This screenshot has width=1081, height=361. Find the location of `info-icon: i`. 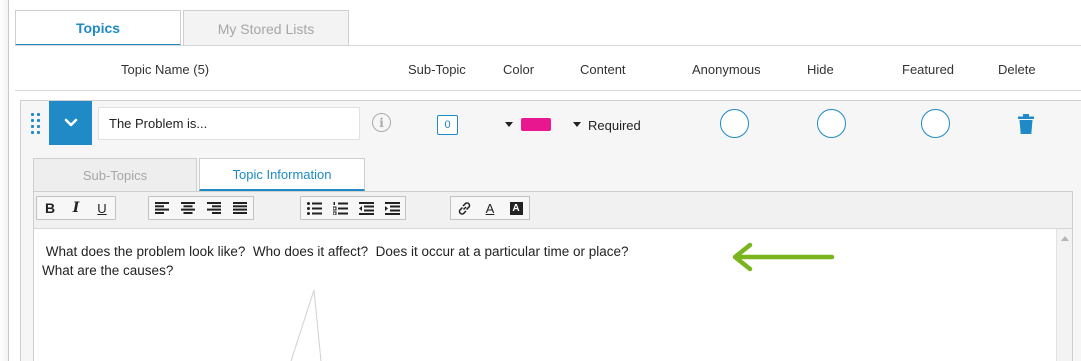

info-icon: i is located at coordinates (381, 122).